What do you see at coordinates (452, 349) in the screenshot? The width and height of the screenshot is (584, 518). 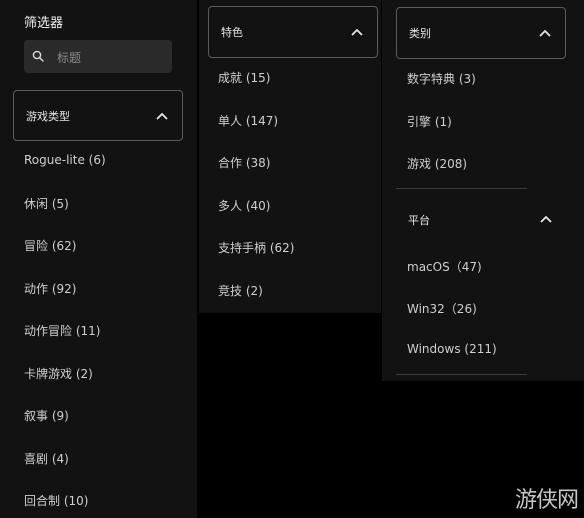 I see `platform-item: Windows (211)` at bounding box center [452, 349].